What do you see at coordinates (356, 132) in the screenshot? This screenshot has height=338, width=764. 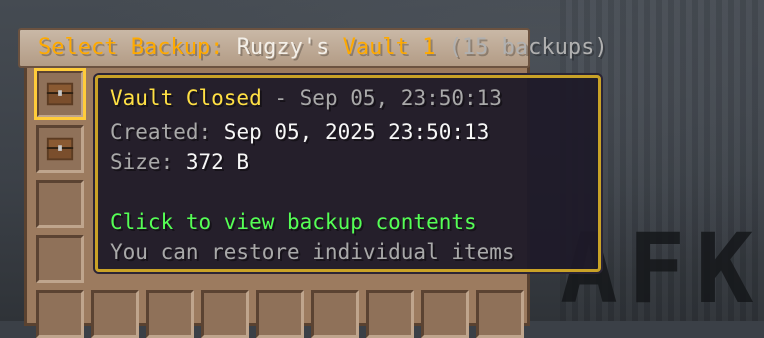 I see `created-value: Sep 05, 2025 23:50:13` at bounding box center [356, 132].